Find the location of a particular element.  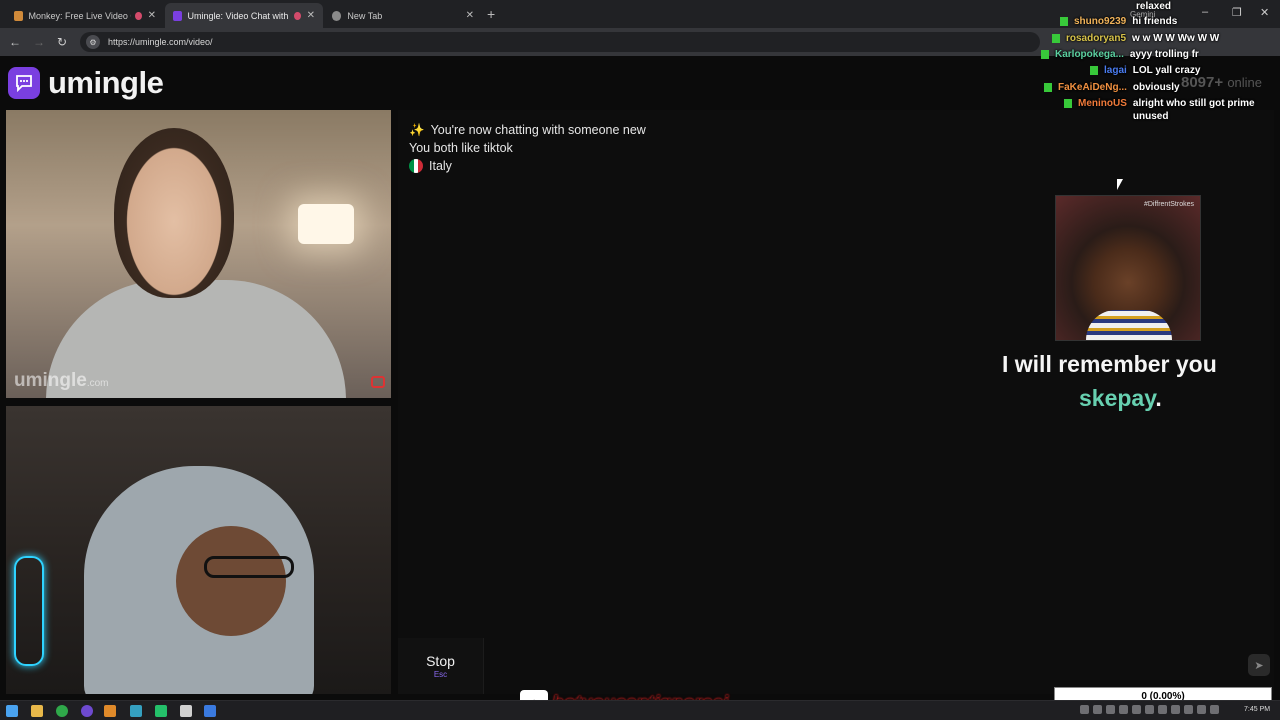

discord-icon is located at coordinates (87, 711).